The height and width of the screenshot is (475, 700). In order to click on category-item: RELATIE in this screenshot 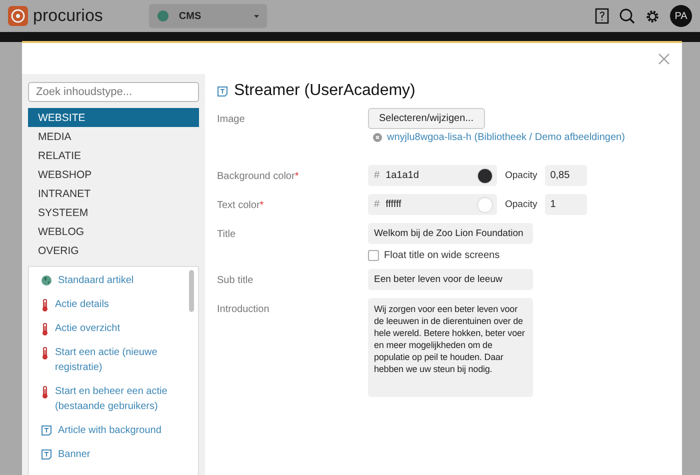, I will do `click(113, 155)`.